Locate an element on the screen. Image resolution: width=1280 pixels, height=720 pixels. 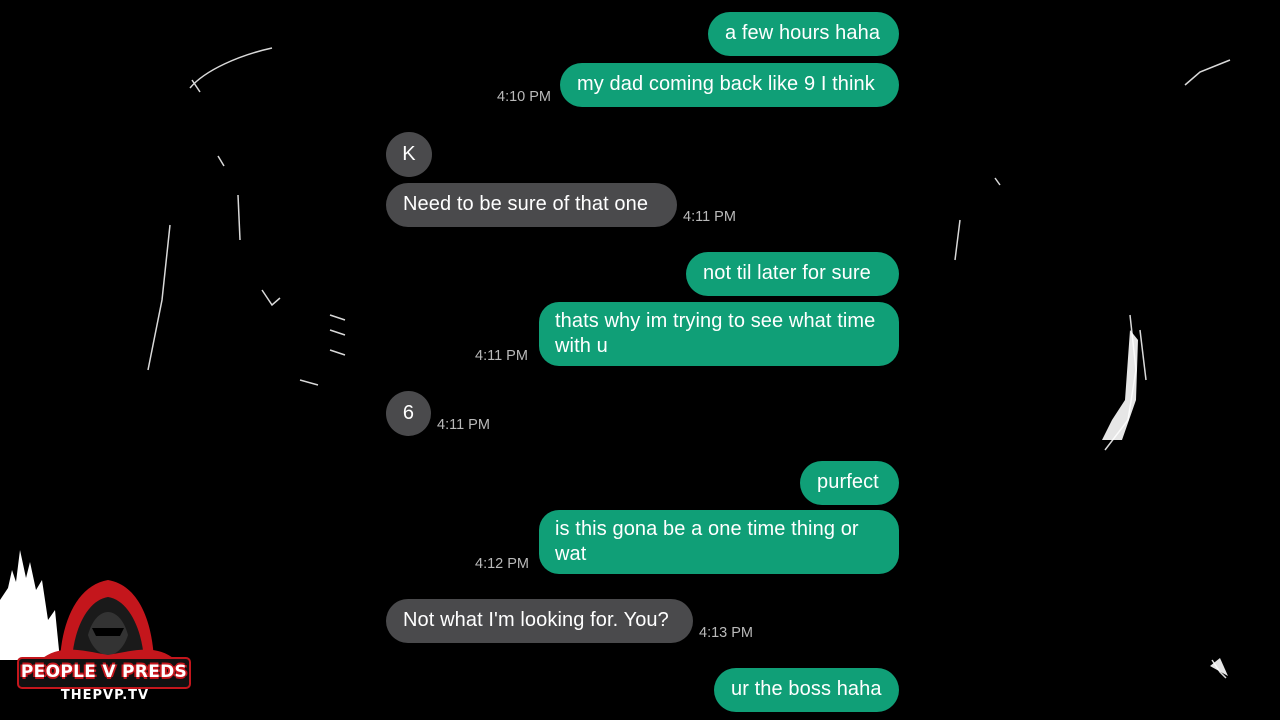
message-bubble-received: Not what I'm looking for. You? is located at coordinates (539, 621).